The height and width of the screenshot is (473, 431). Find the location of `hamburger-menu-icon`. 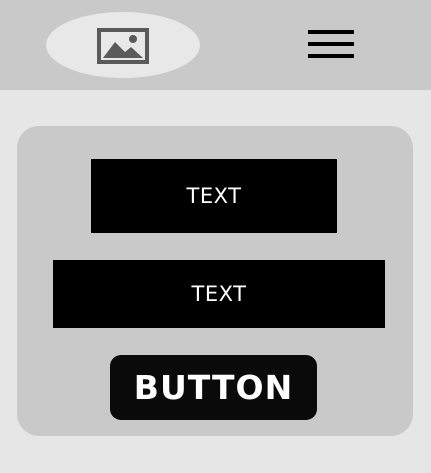

hamburger-menu-icon is located at coordinates (331, 44).